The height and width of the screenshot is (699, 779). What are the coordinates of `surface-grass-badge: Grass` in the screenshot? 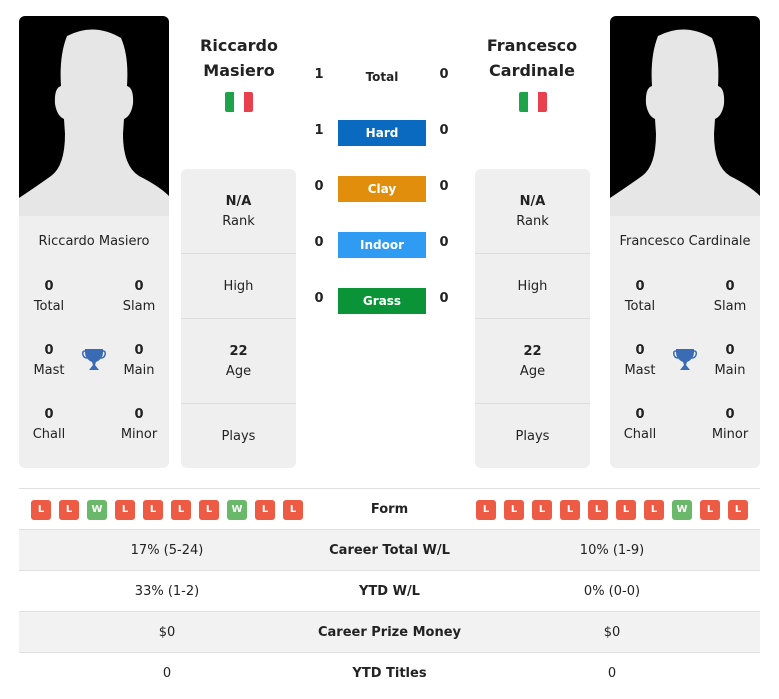 It's located at (382, 301).